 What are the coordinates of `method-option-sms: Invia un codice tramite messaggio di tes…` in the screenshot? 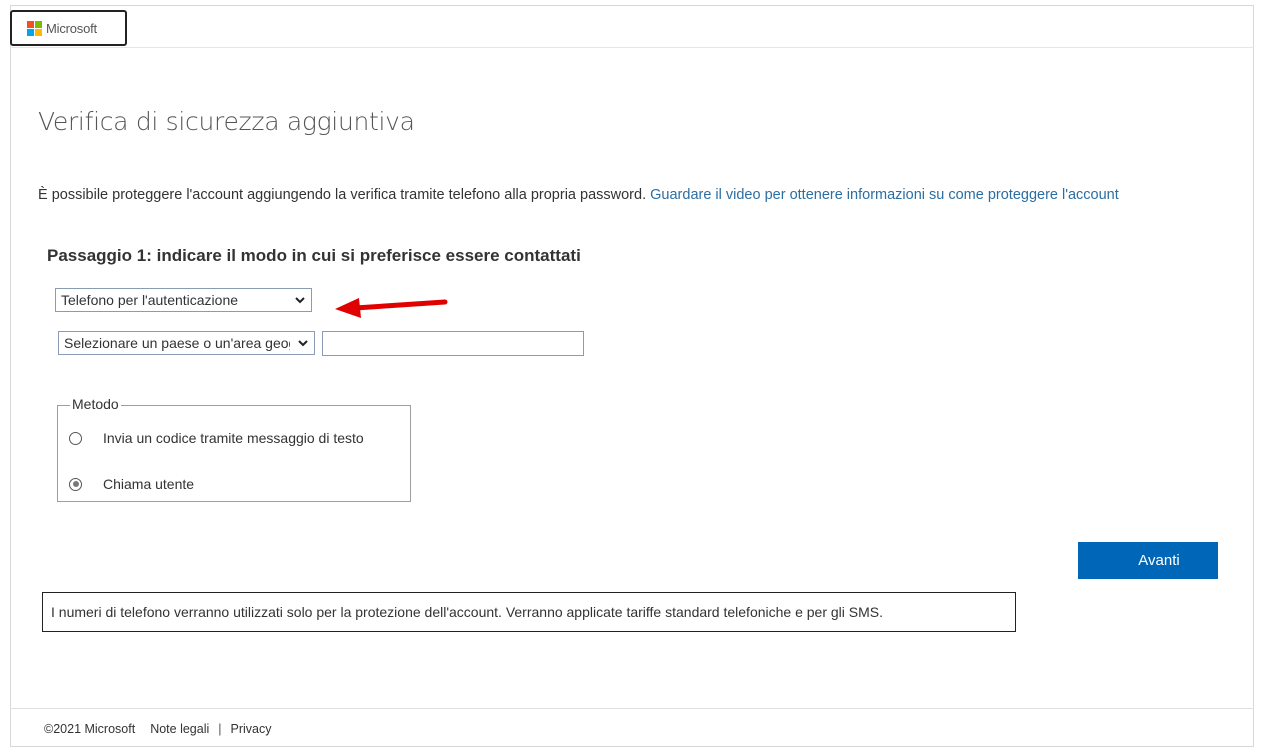 It's located at (216, 438).